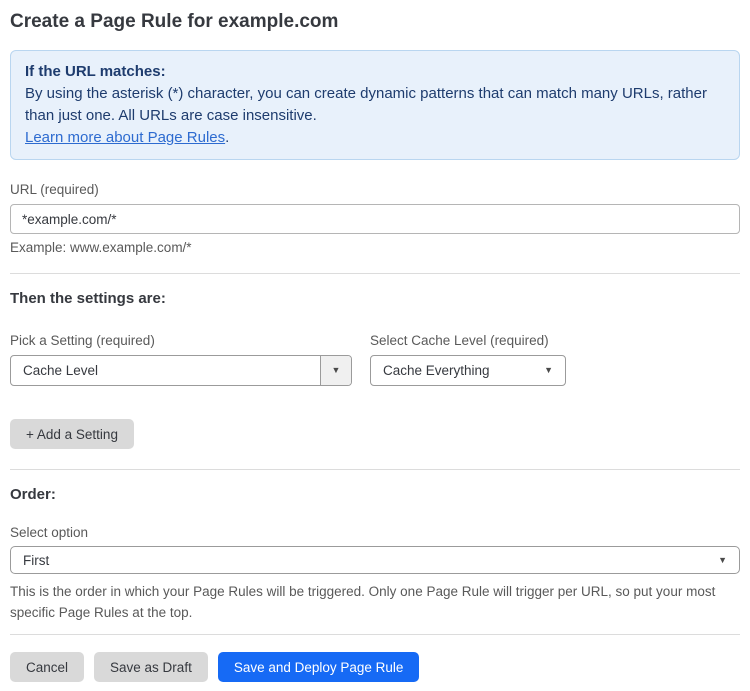 This screenshot has height=691, width=750. I want to click on url-label: URL (required), so click(54, 189).